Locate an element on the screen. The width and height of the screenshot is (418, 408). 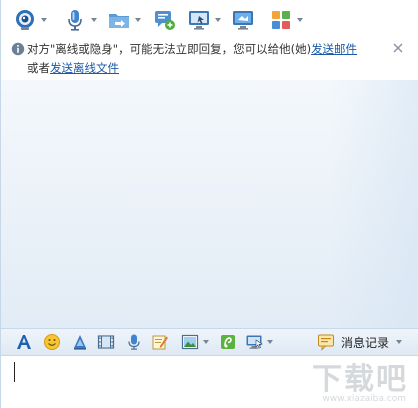
top-toolbar is located at coordinates (209, 19).